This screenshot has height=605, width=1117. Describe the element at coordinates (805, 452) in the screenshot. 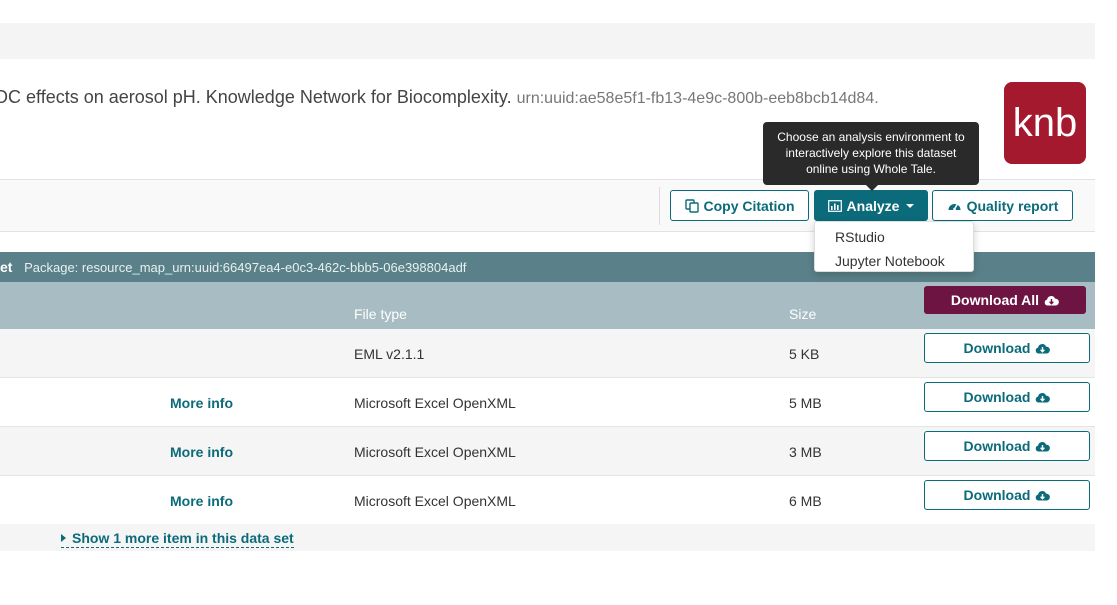

I see `row-size: 3 MB` at that location.